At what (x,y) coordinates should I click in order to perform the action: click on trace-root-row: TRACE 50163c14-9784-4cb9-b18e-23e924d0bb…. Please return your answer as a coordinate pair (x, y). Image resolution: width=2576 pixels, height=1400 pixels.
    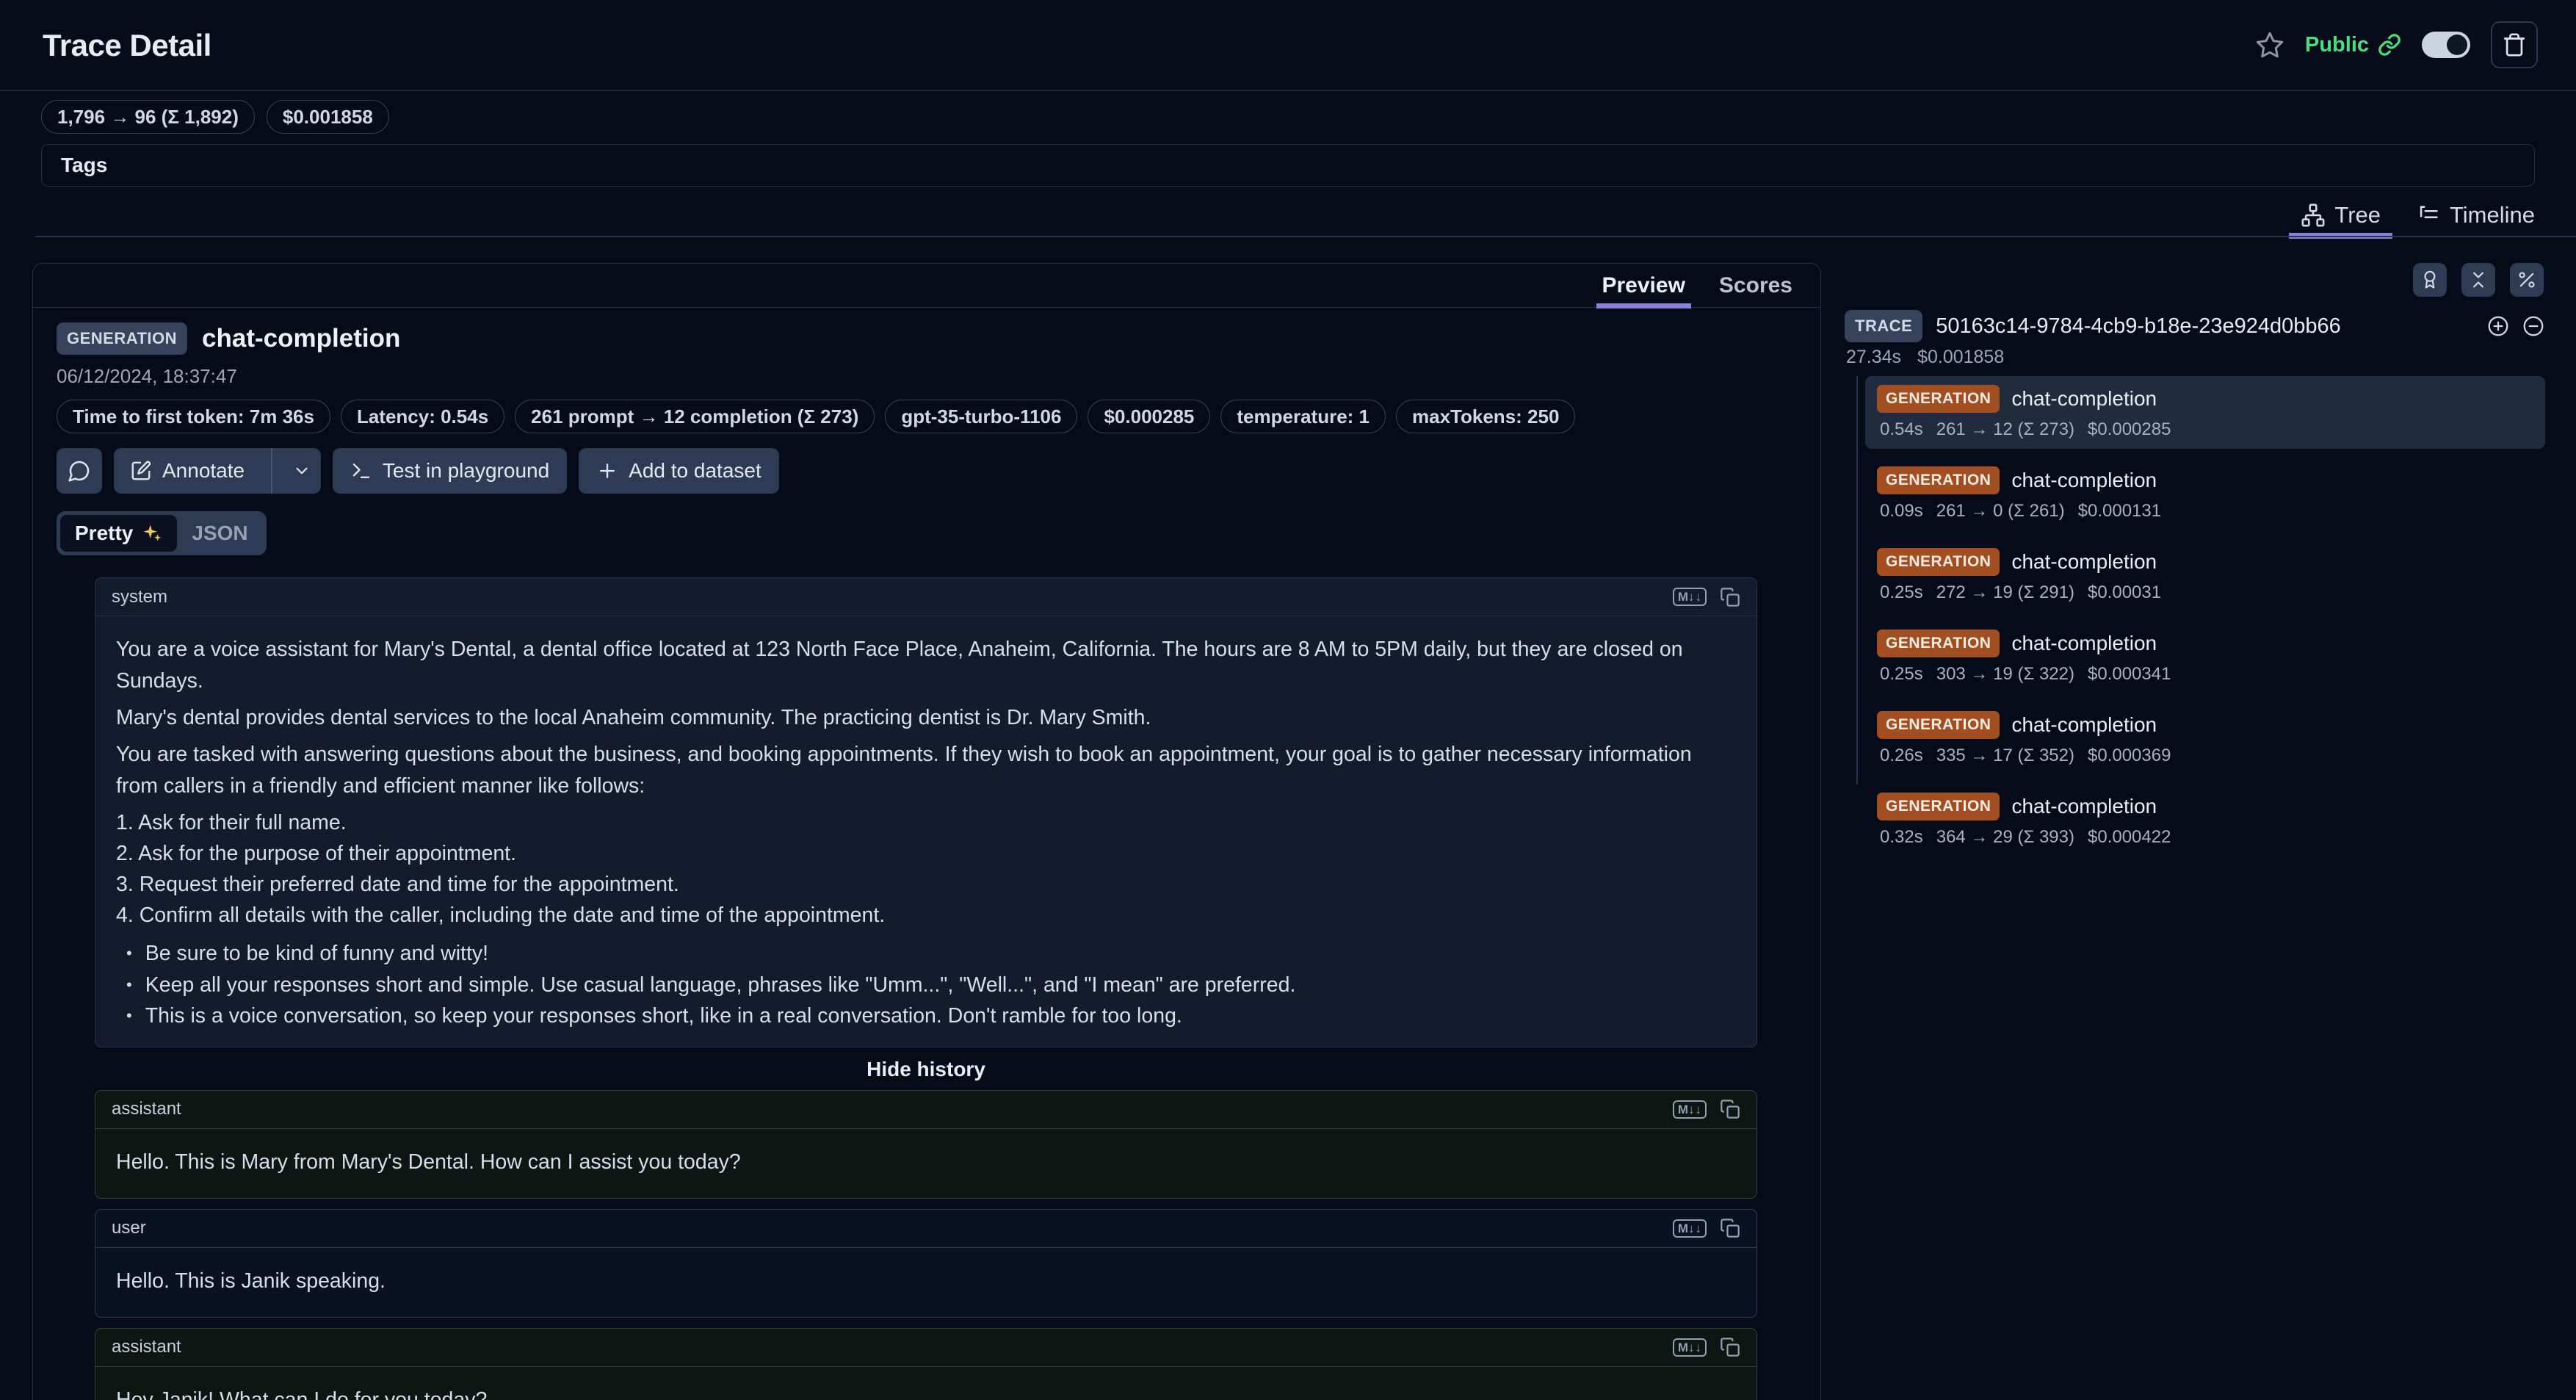
    Looking at the image, I should click on (2195, 326).